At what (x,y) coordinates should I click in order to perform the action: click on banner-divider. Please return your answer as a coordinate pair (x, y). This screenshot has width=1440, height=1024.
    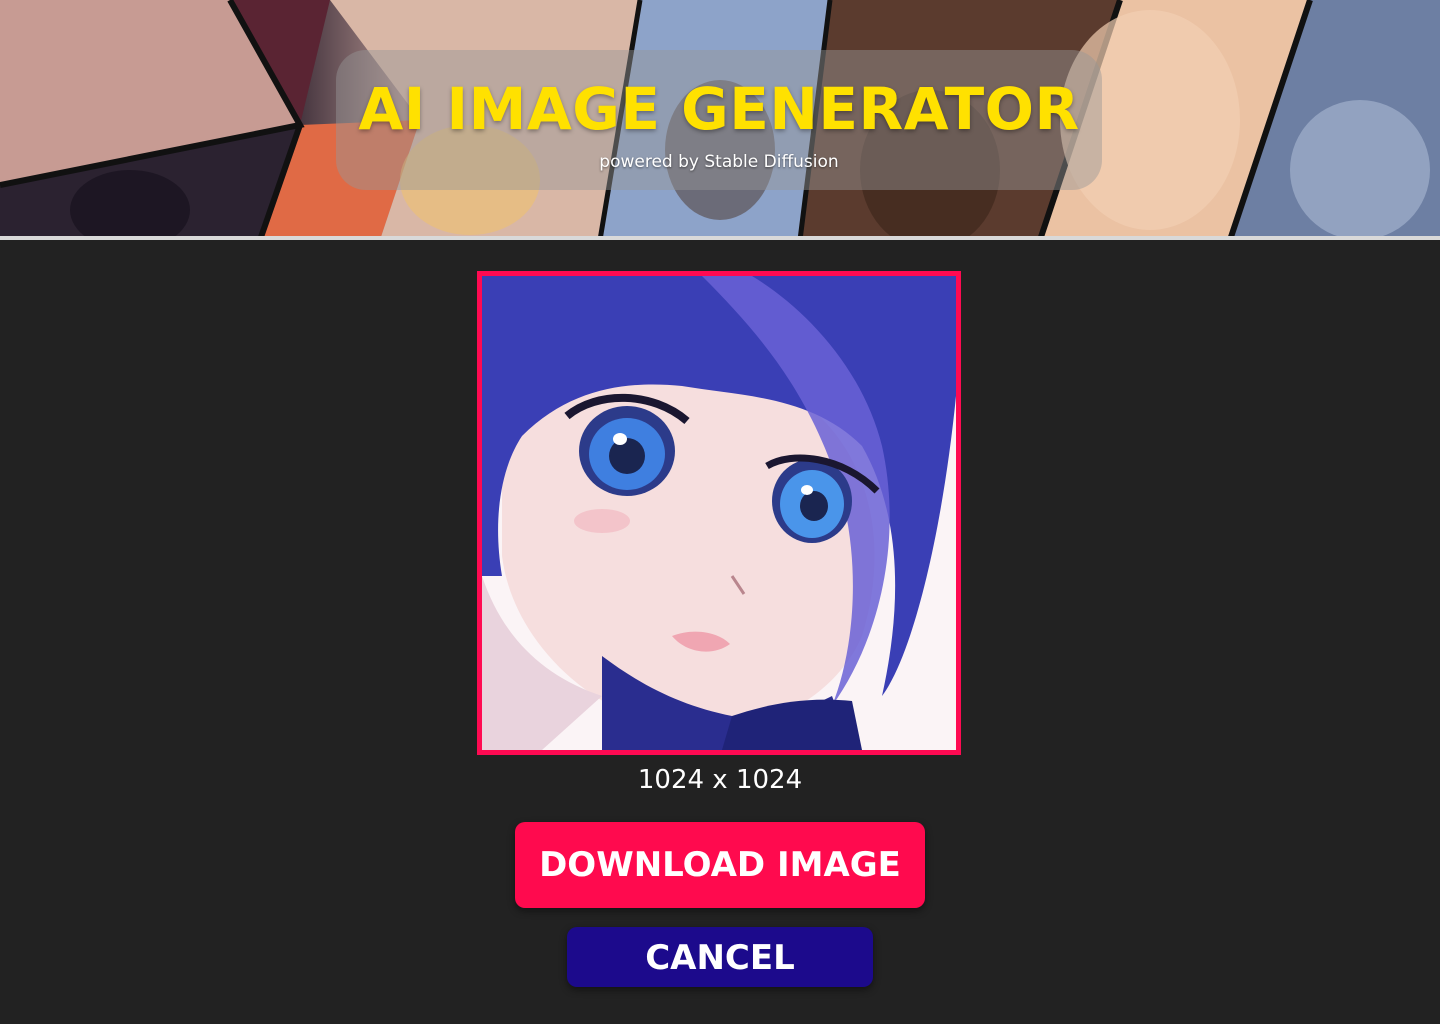
    Looking at the image, I should click on (720, 238).